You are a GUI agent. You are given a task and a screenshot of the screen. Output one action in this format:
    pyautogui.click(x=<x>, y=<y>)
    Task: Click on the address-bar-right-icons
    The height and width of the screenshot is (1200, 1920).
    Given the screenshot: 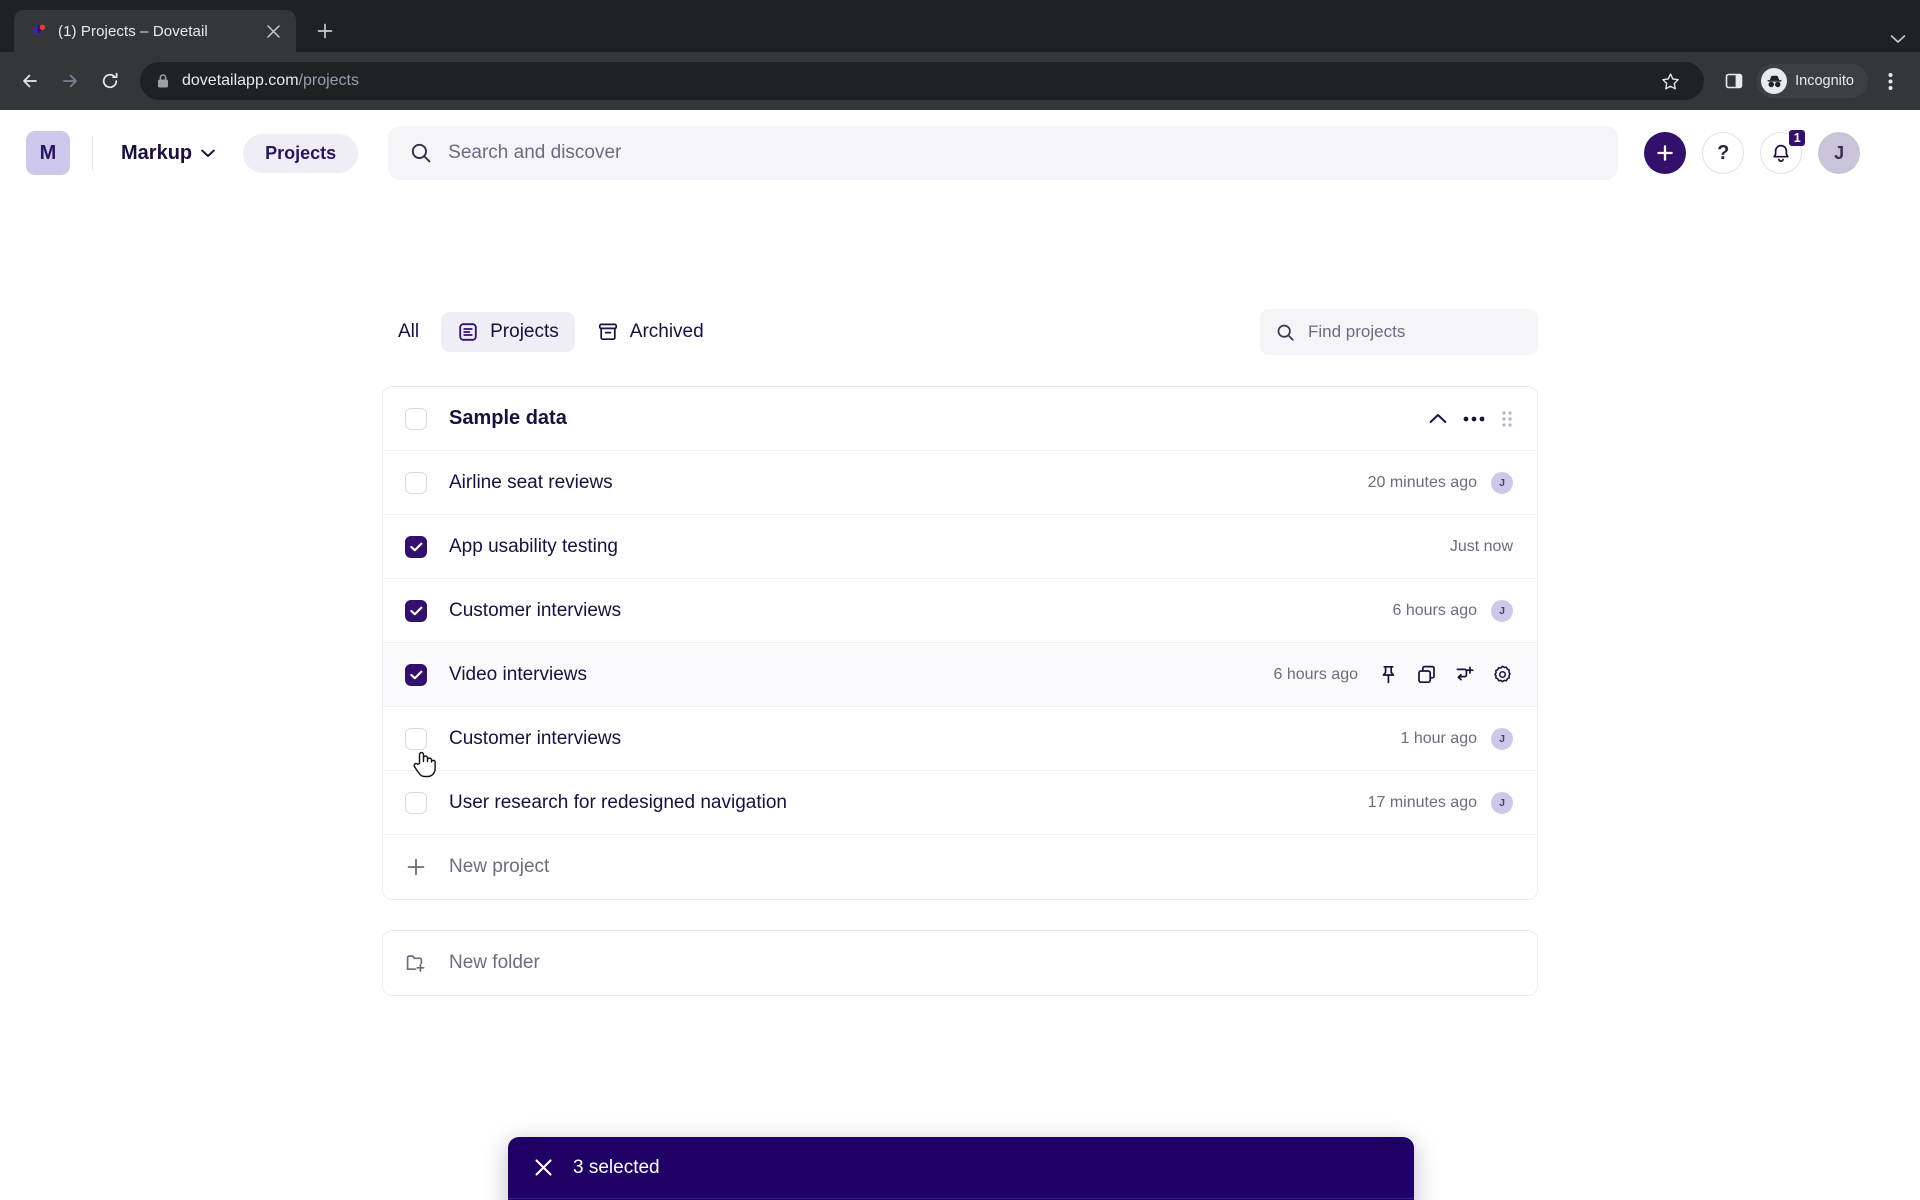 What is the action you would take?
    pyautogui.click(x=1670, y=81)
    